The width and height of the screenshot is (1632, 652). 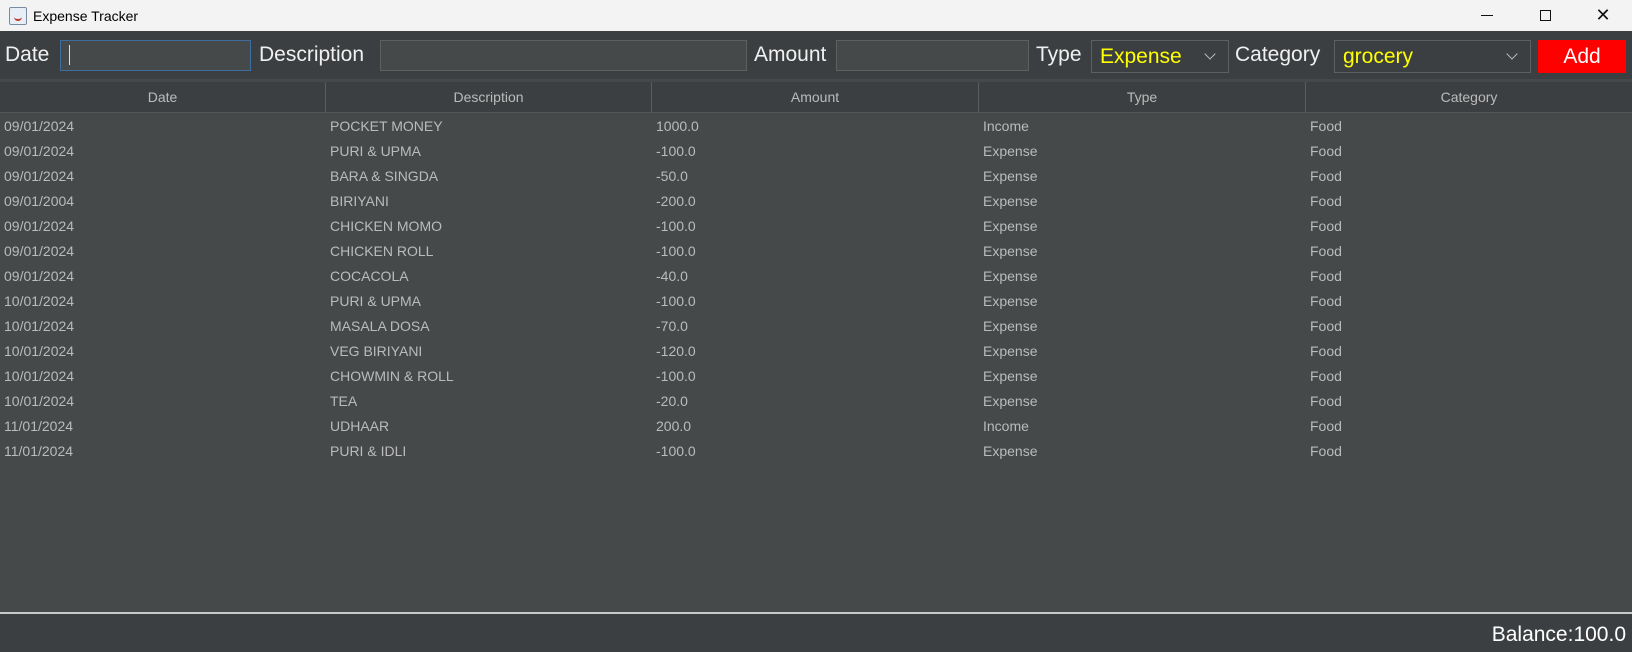 I want to click on balance-label: Balance:100.0, so click(x=1558, y=634).